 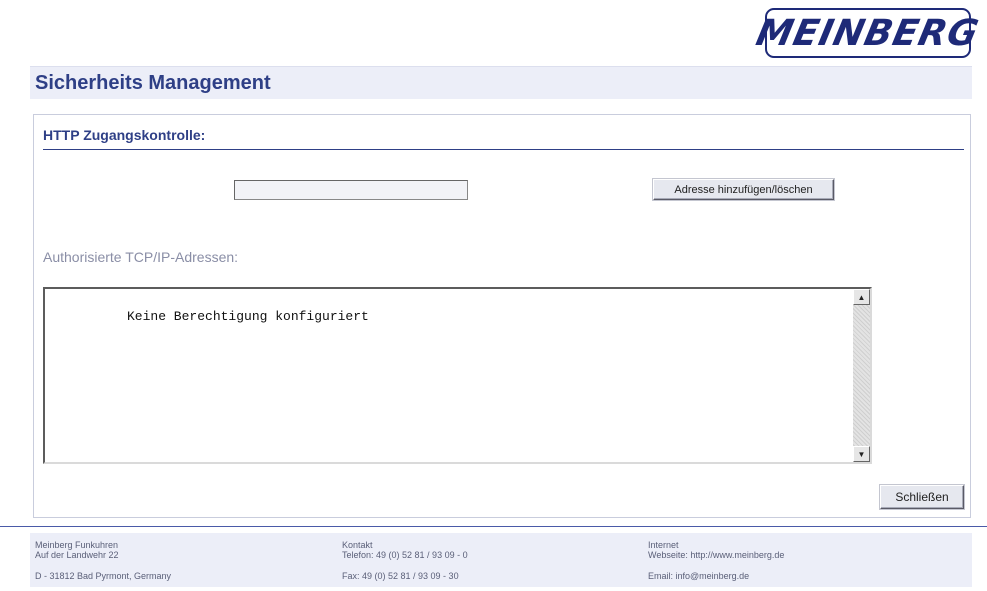 I want to click on contact-heading: Kontakt, so click(x=357, y=545).